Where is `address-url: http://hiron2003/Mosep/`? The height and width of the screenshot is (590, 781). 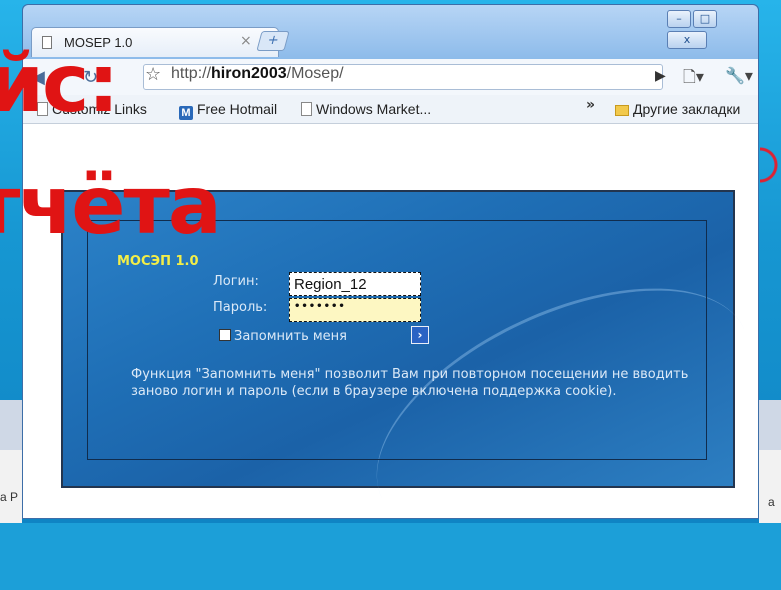
address-url: http://hiron2003/Mosep/ is located at coordinates (257, 74).